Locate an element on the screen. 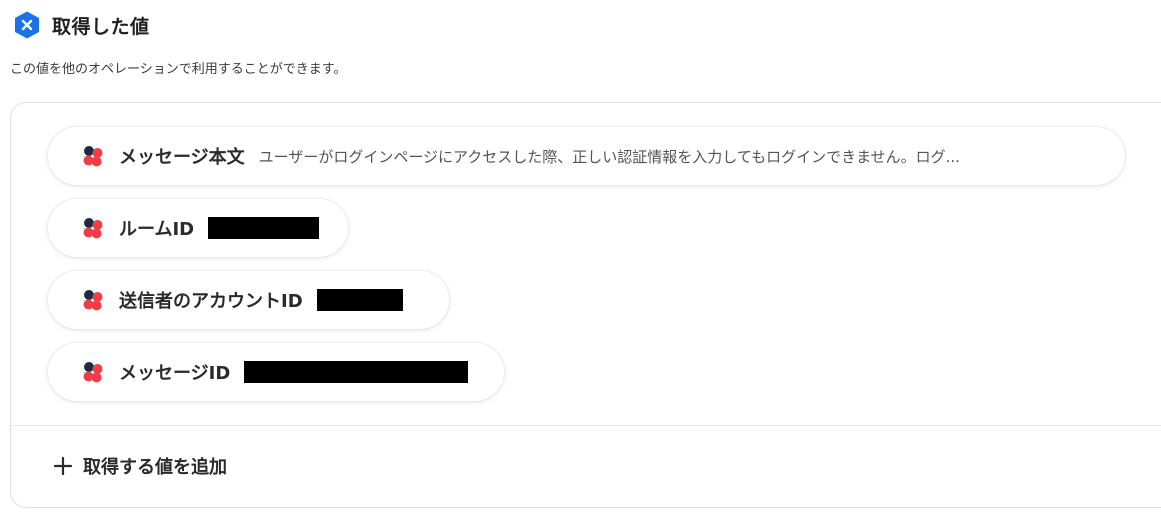  value-pill-room-id: ルームID is located at coordinates (198, 228).